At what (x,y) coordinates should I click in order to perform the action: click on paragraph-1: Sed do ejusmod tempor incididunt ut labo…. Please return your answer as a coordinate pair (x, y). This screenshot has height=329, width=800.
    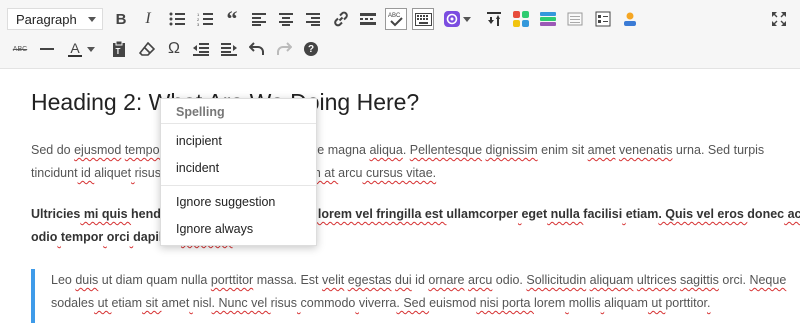
    Looking at the image, I should click on (405, 162).